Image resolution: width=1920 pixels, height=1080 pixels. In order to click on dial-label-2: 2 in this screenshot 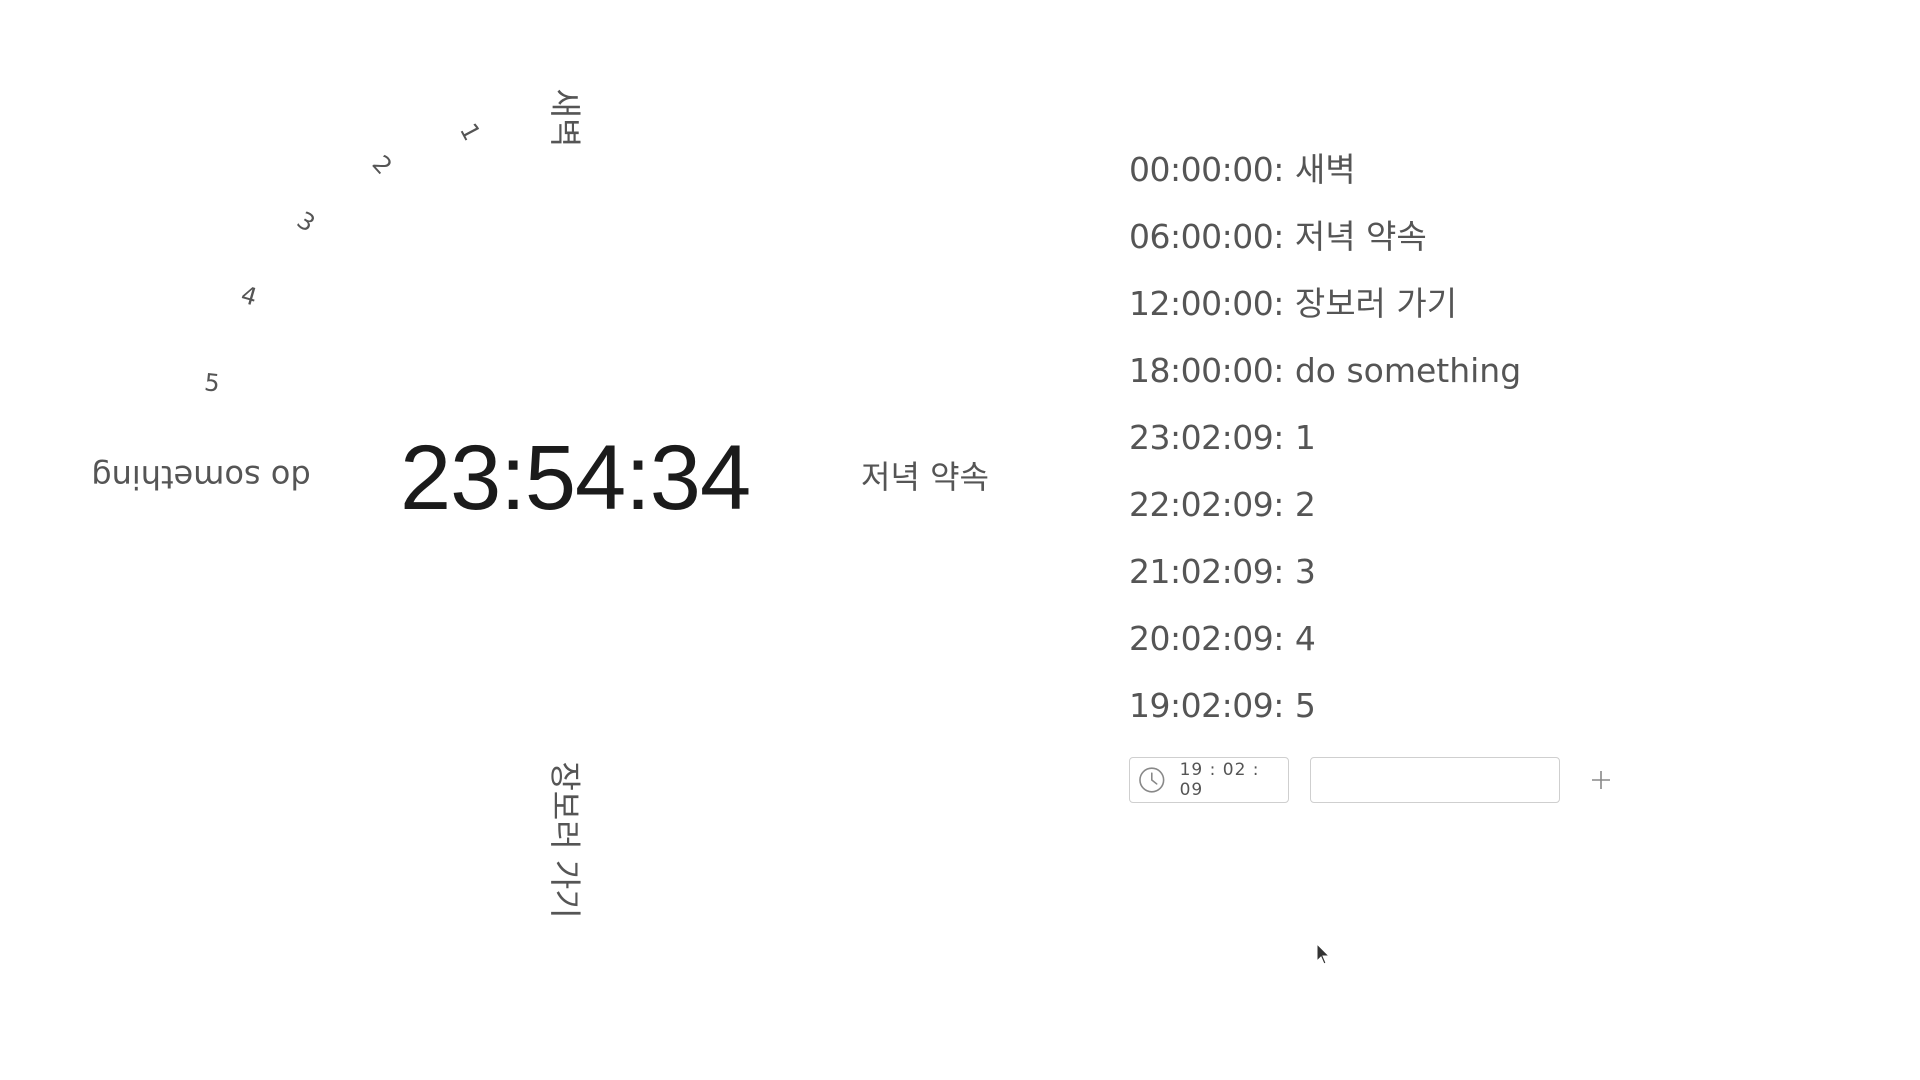, I will do `click(382, 165)`.